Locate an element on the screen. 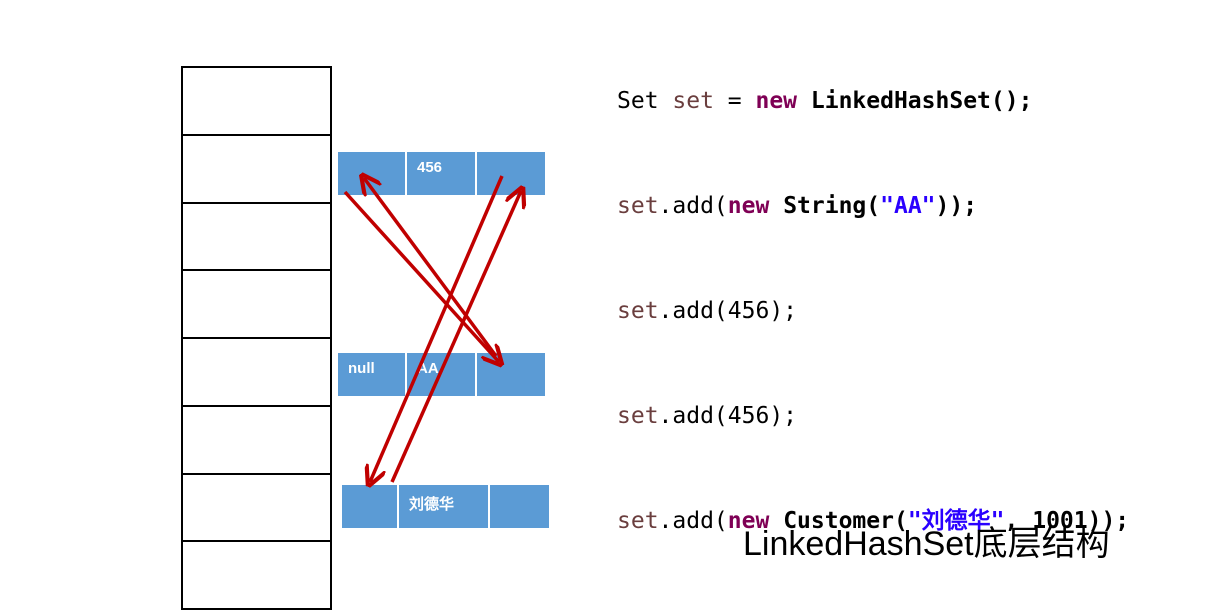  code-token: )); is located at coordinates (956, 206).